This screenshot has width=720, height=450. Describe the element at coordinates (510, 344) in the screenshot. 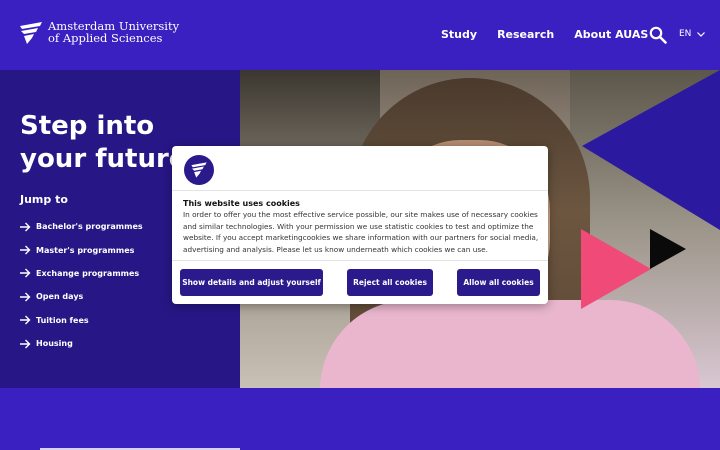

I see `photo-person-sweater` at that location.